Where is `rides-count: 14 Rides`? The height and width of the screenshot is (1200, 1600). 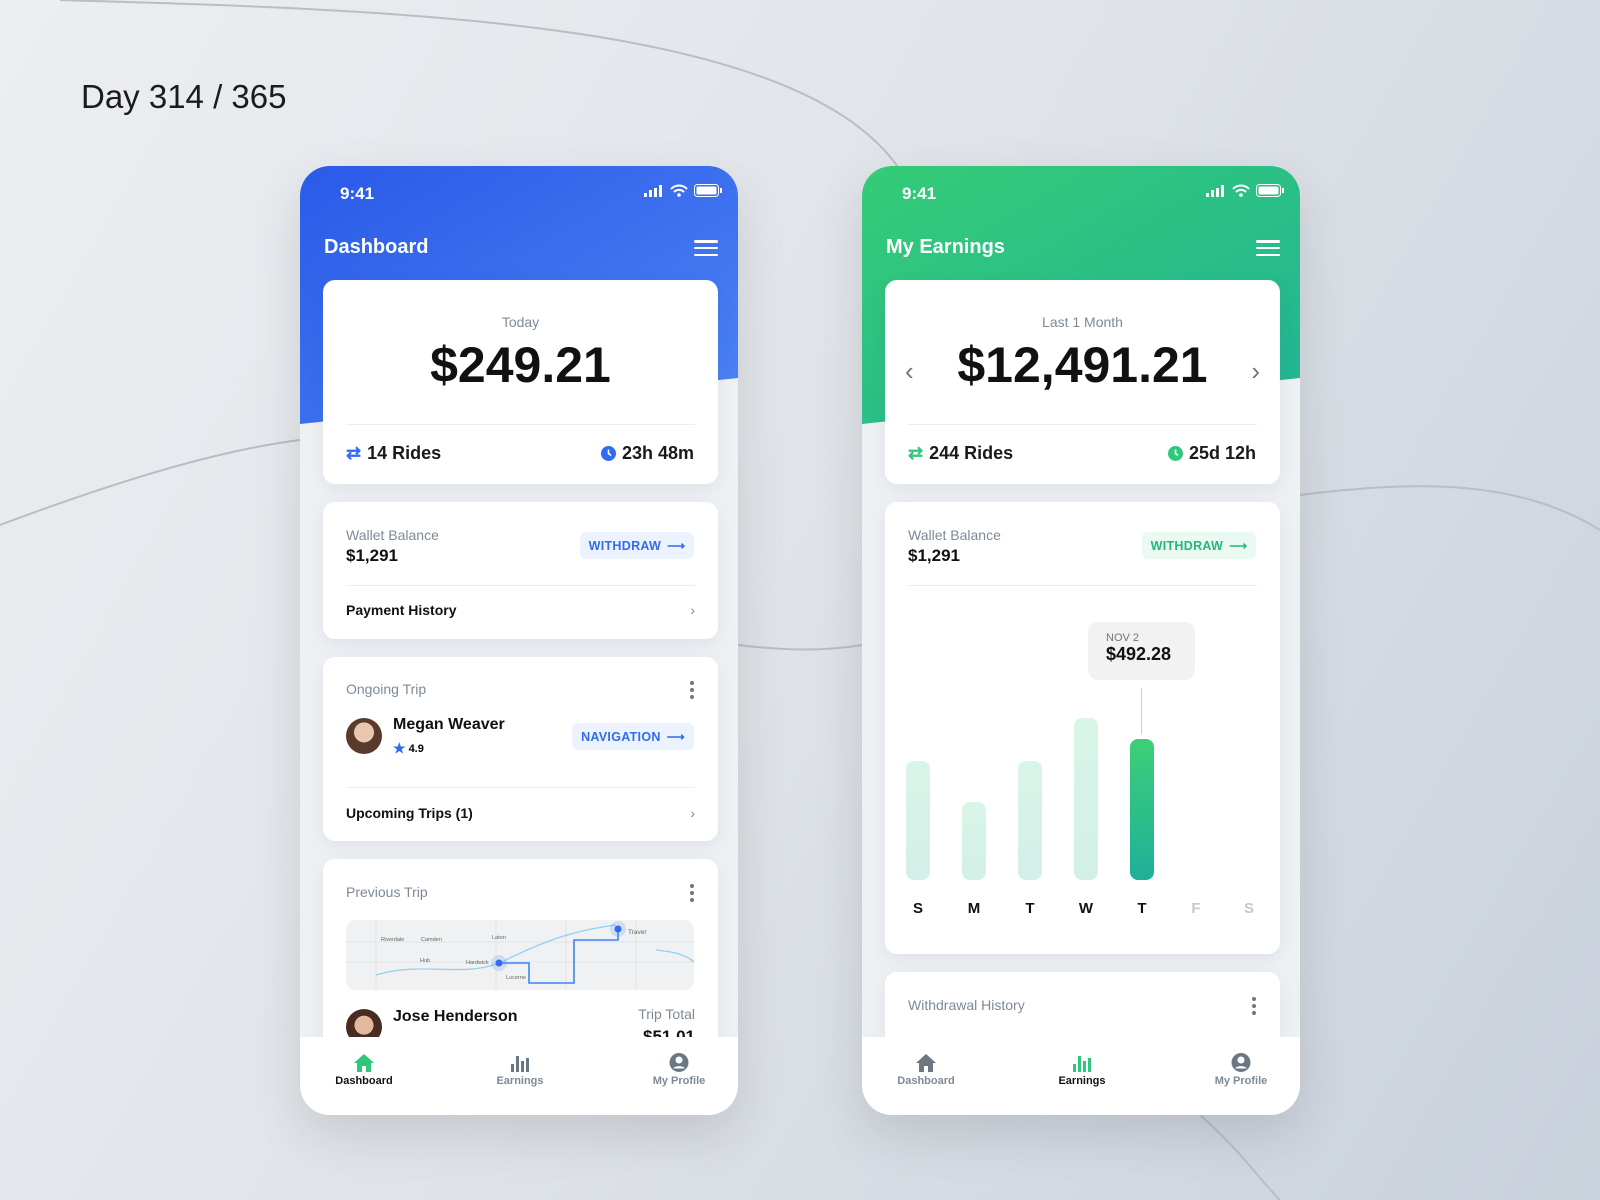 rides-count: 14 Rides is located at coordinates (404, 453).